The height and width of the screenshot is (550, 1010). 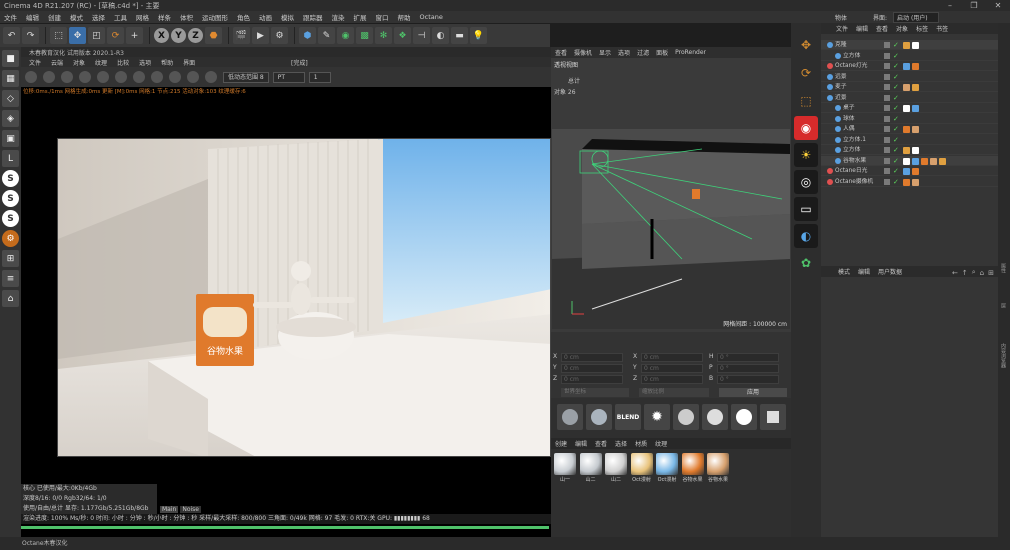 I want to click on layout-dropdown: 启动 (用户), so click(x=916, y=17).